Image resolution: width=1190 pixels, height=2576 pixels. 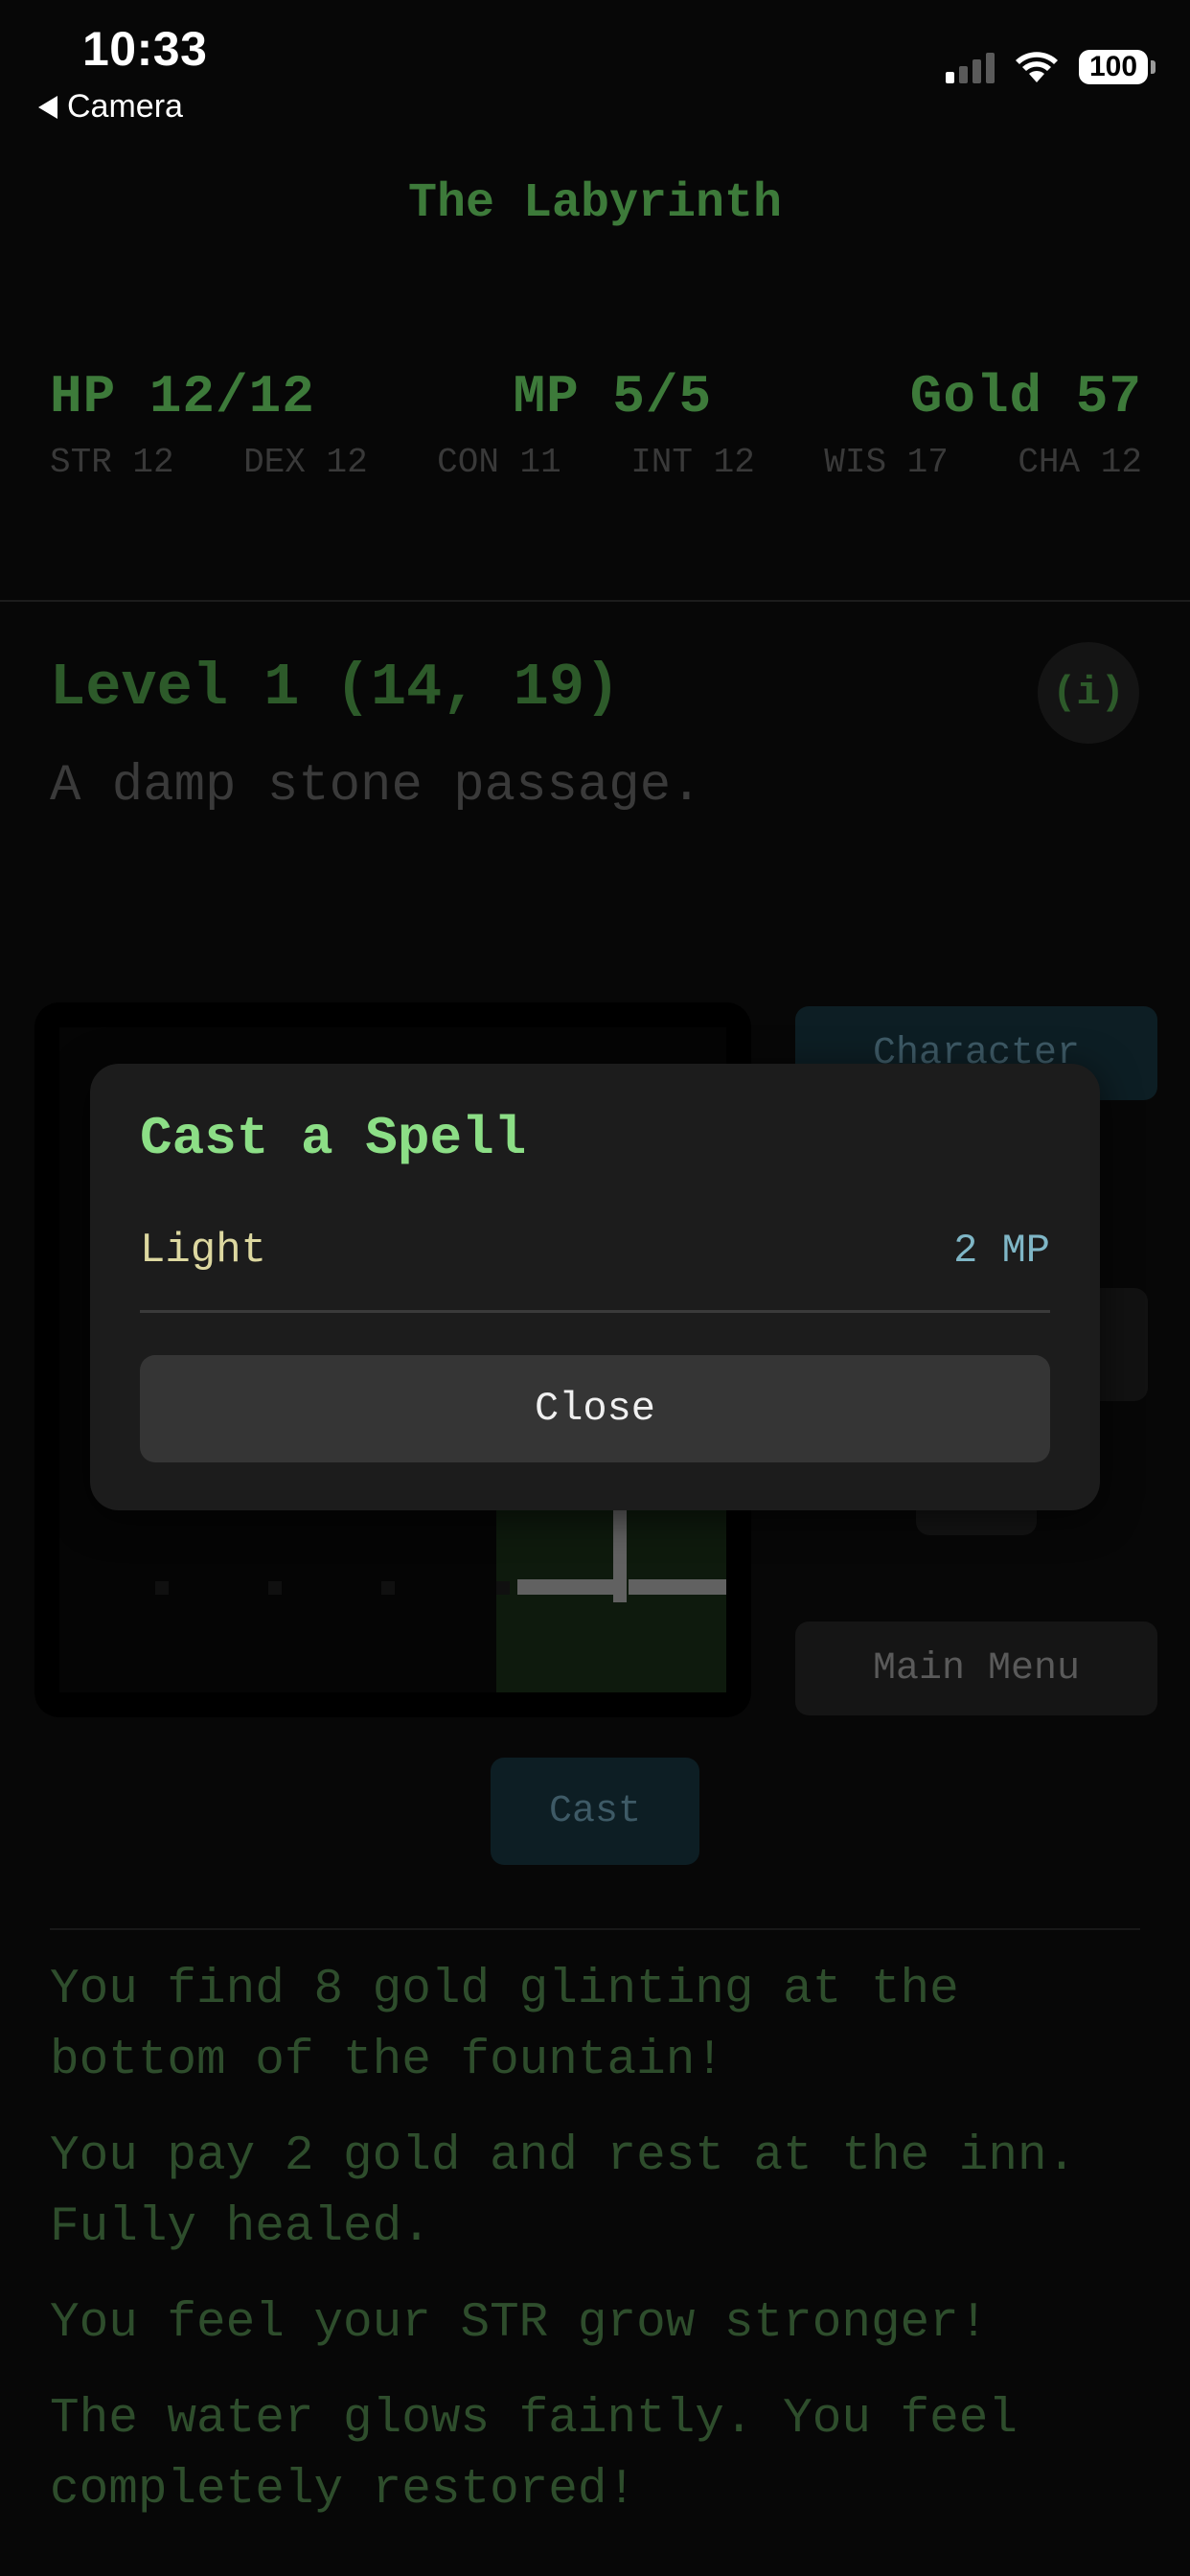 I want to click on battery-icon: 100, so click(x=1118, y=67).